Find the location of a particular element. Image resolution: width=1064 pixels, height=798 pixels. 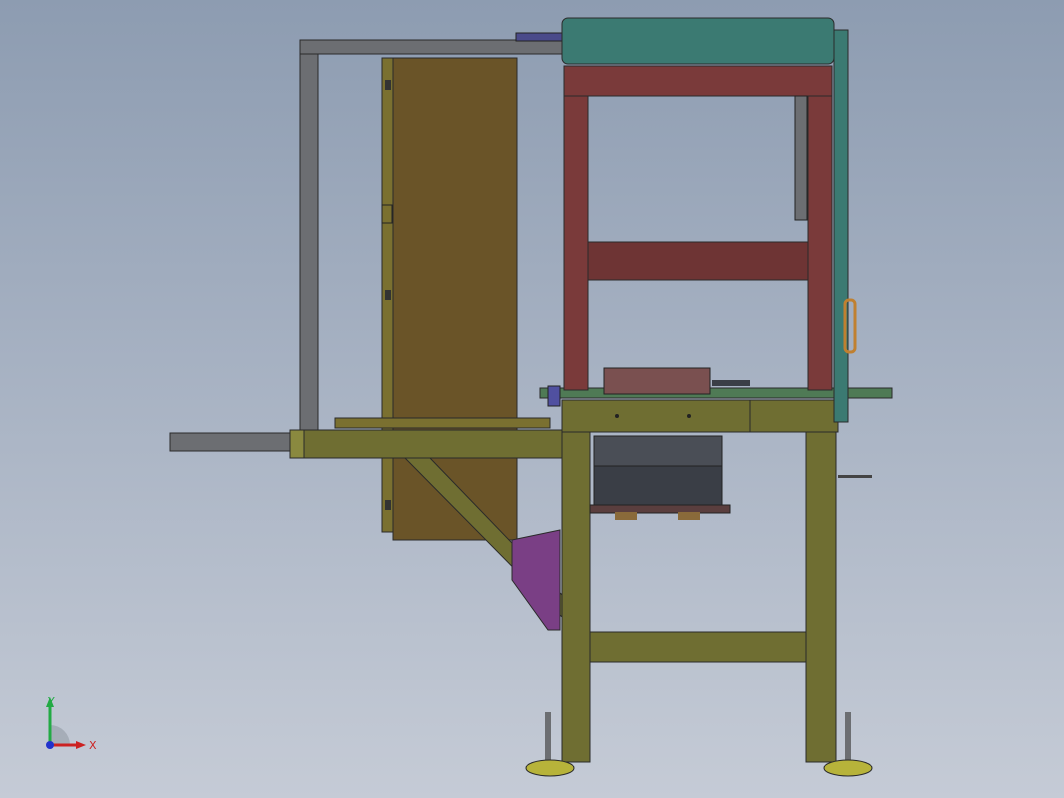

x-axis-arrowhead is located at coordinates (81, 745).